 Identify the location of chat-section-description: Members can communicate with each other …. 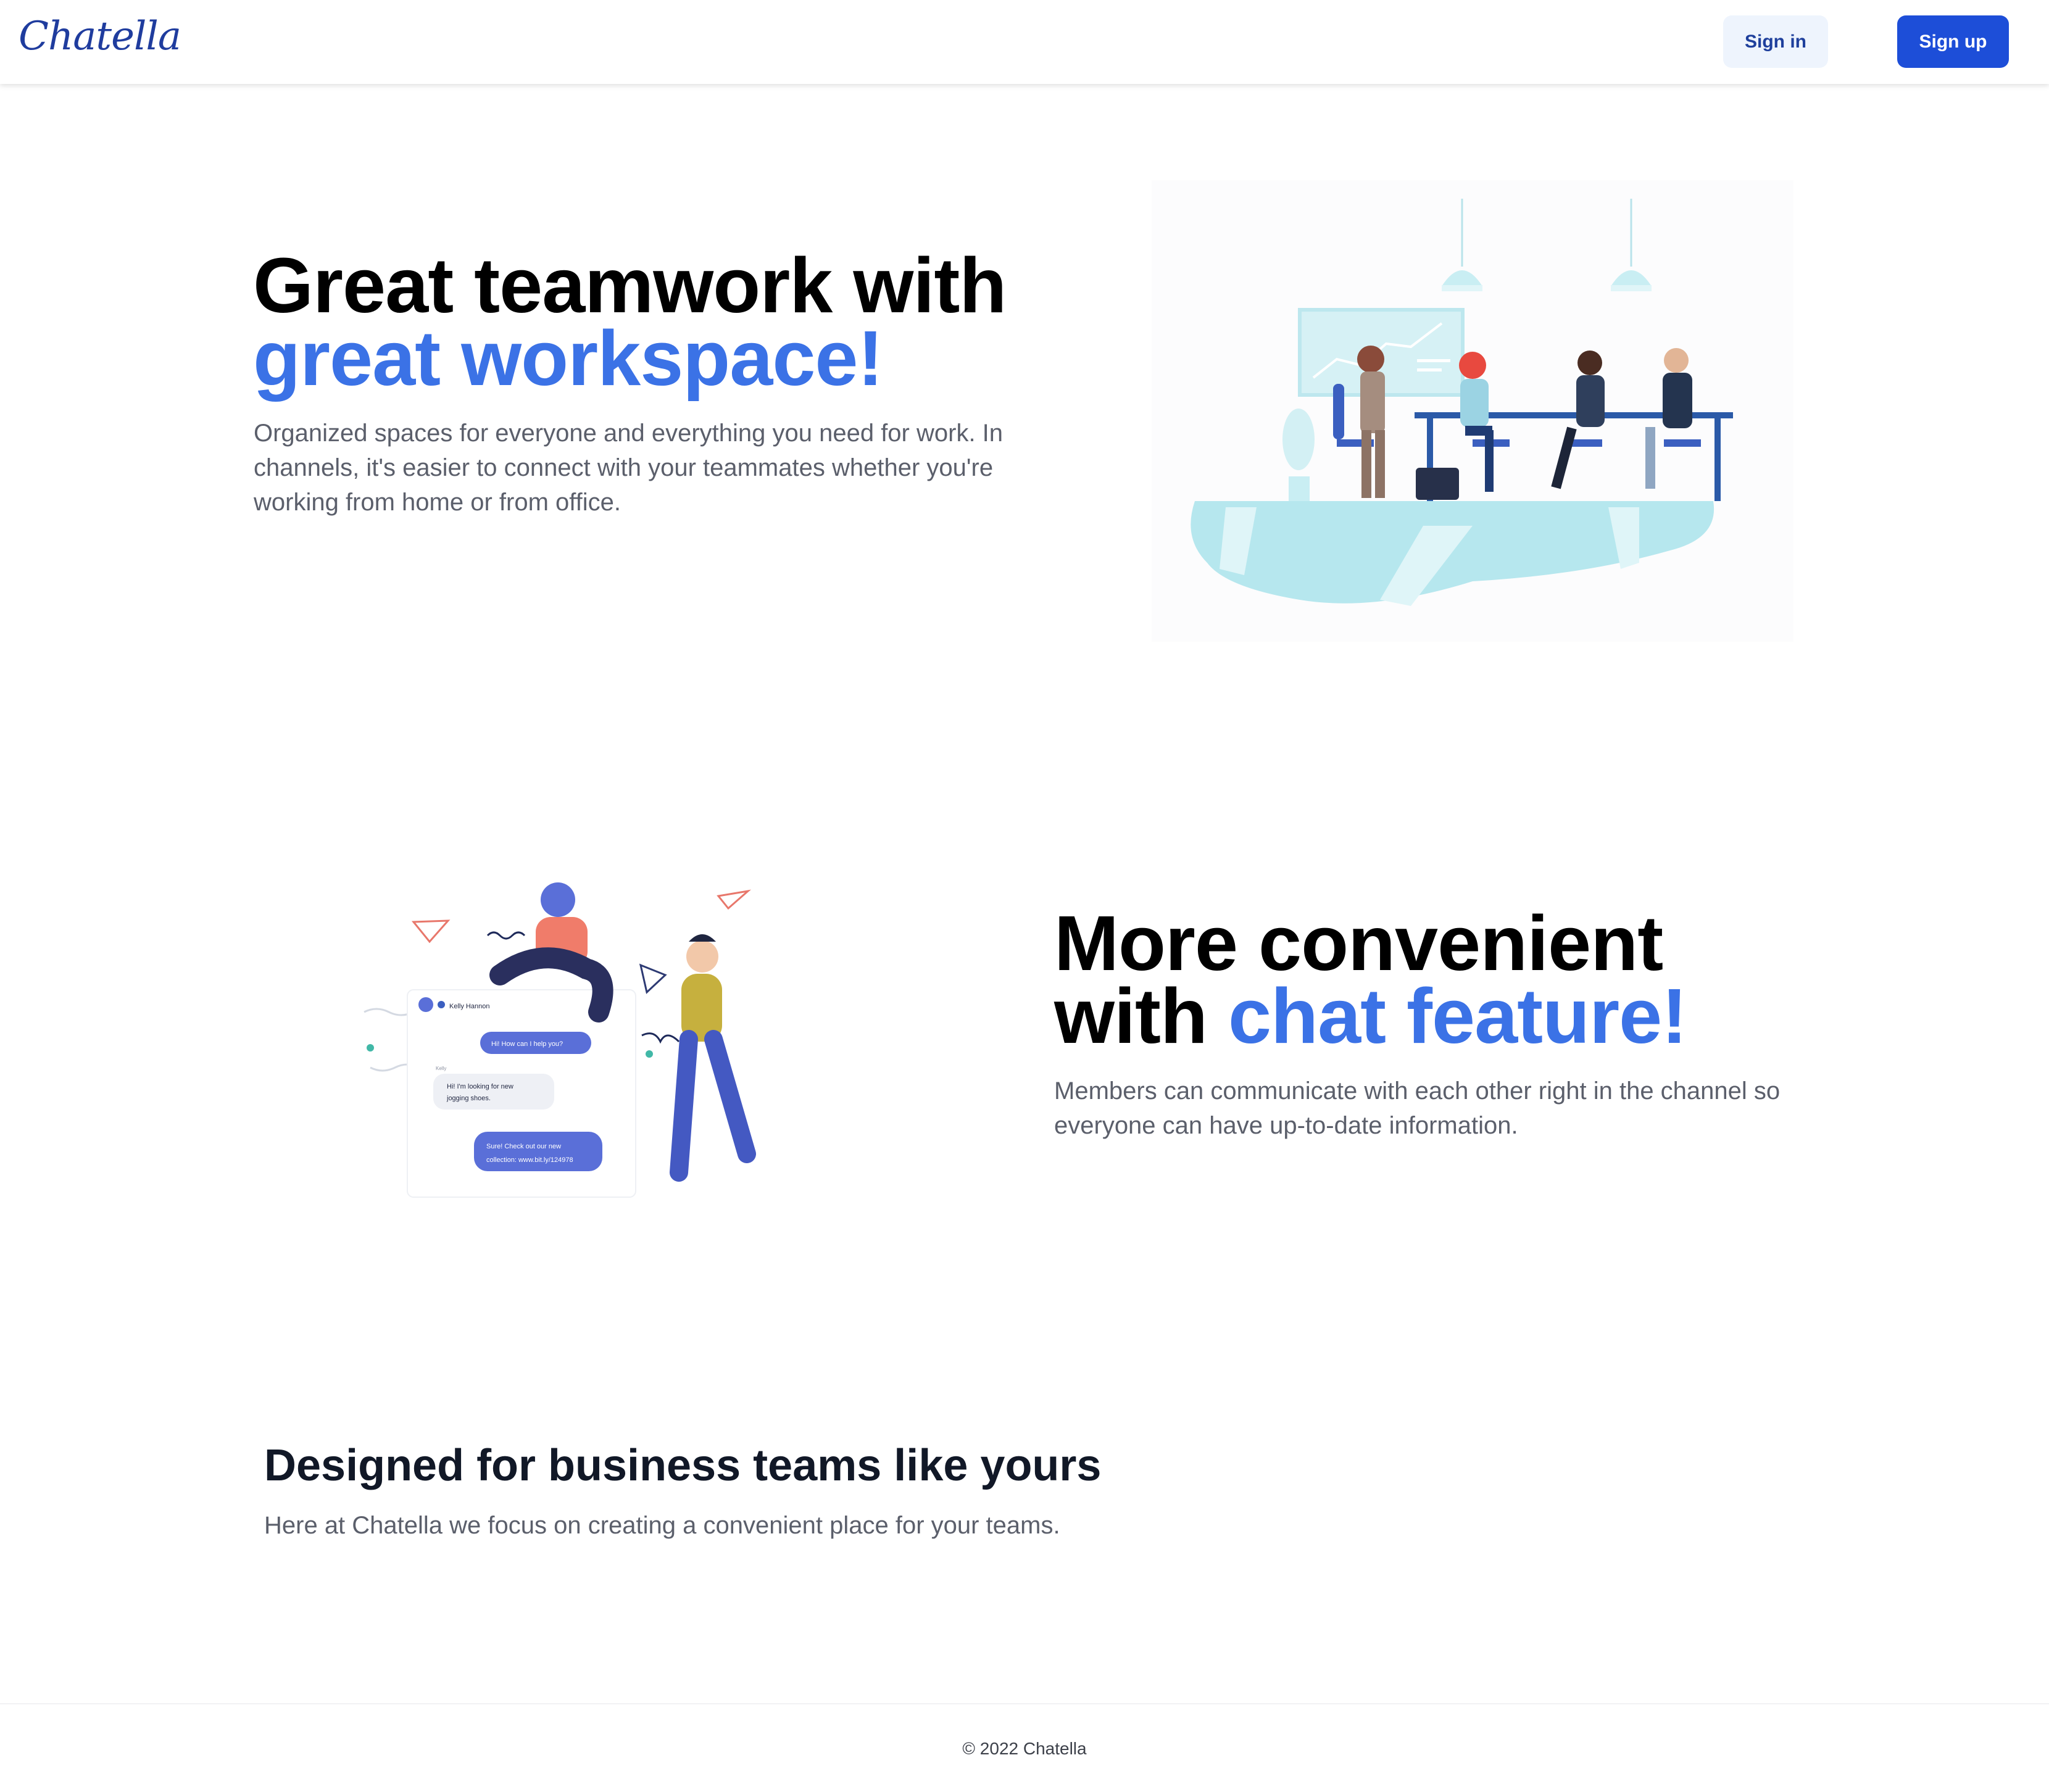
(1418, 1108).